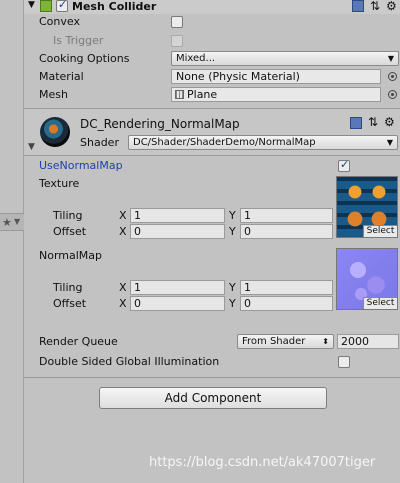 The image size is (400, 483). I want to click on is-trigger-label: Is Trigger, so click(78, 40).